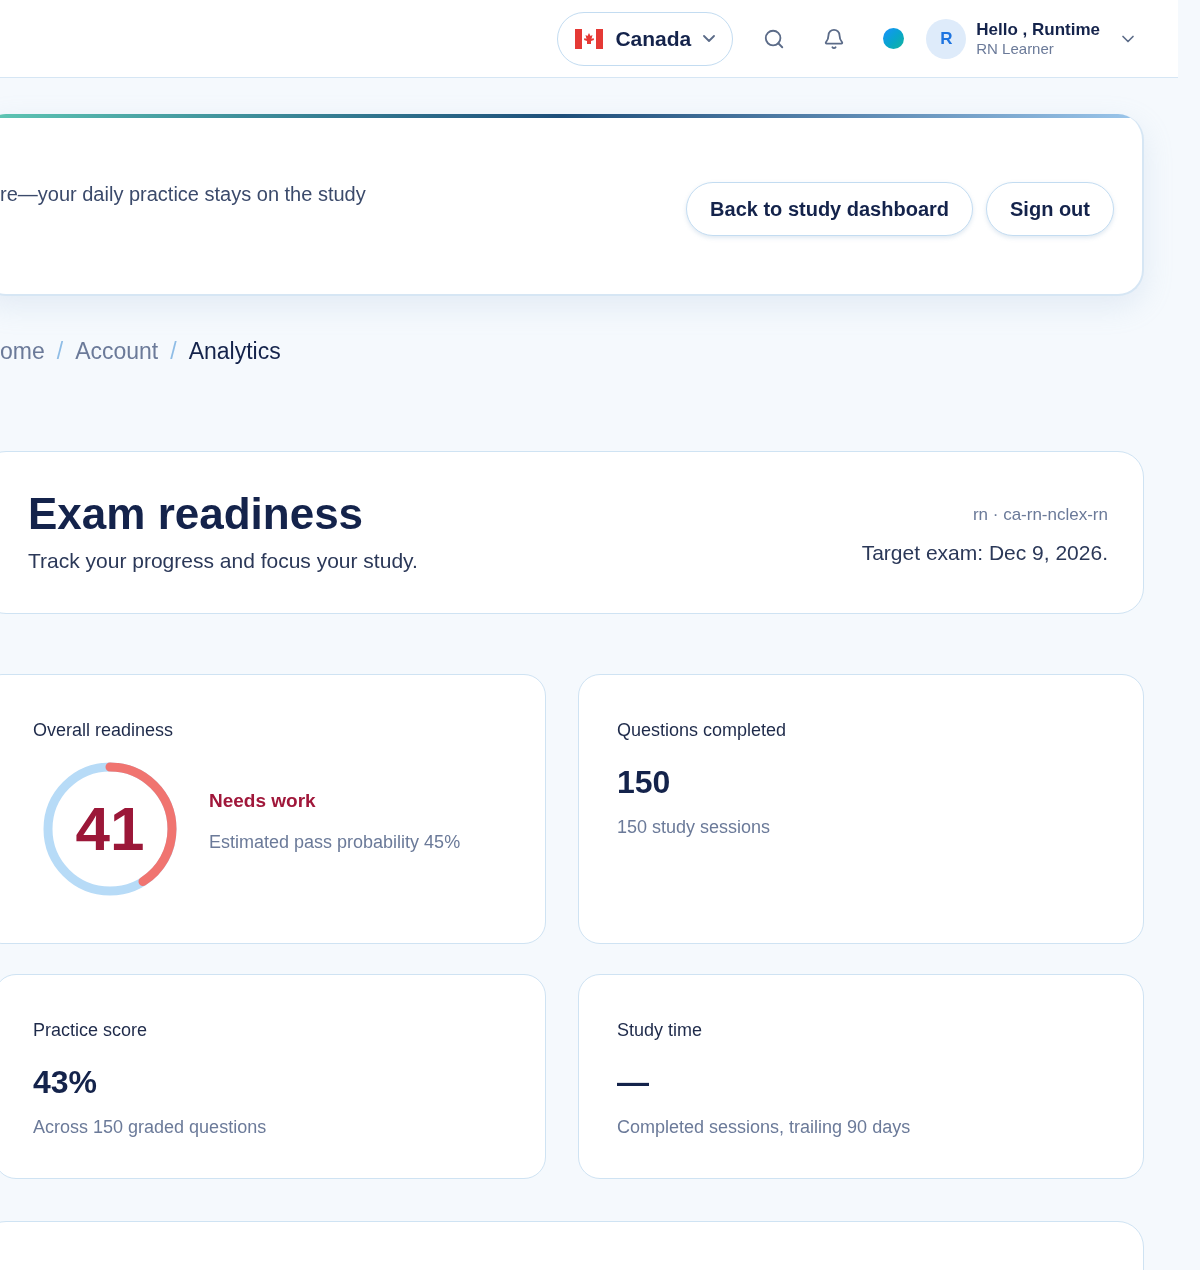 The height and width of the screenshot is (1270, 1200). What do you see at coordinates (1038, 29) in the screenshot?
I see `user-greeting: Hello , Runtime` at bounding box center [1038, 29].